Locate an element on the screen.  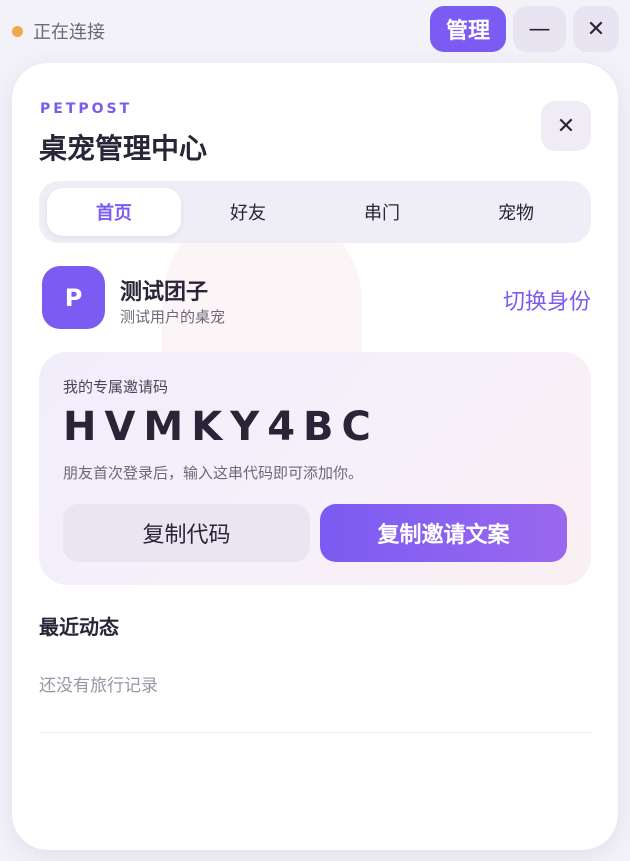
brand-label: PETPOST is located at coordinates (86, 109).